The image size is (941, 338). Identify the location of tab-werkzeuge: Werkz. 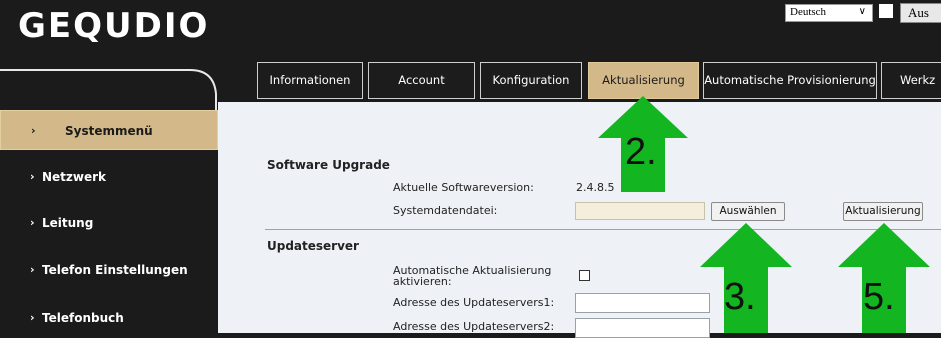
(911, 80).